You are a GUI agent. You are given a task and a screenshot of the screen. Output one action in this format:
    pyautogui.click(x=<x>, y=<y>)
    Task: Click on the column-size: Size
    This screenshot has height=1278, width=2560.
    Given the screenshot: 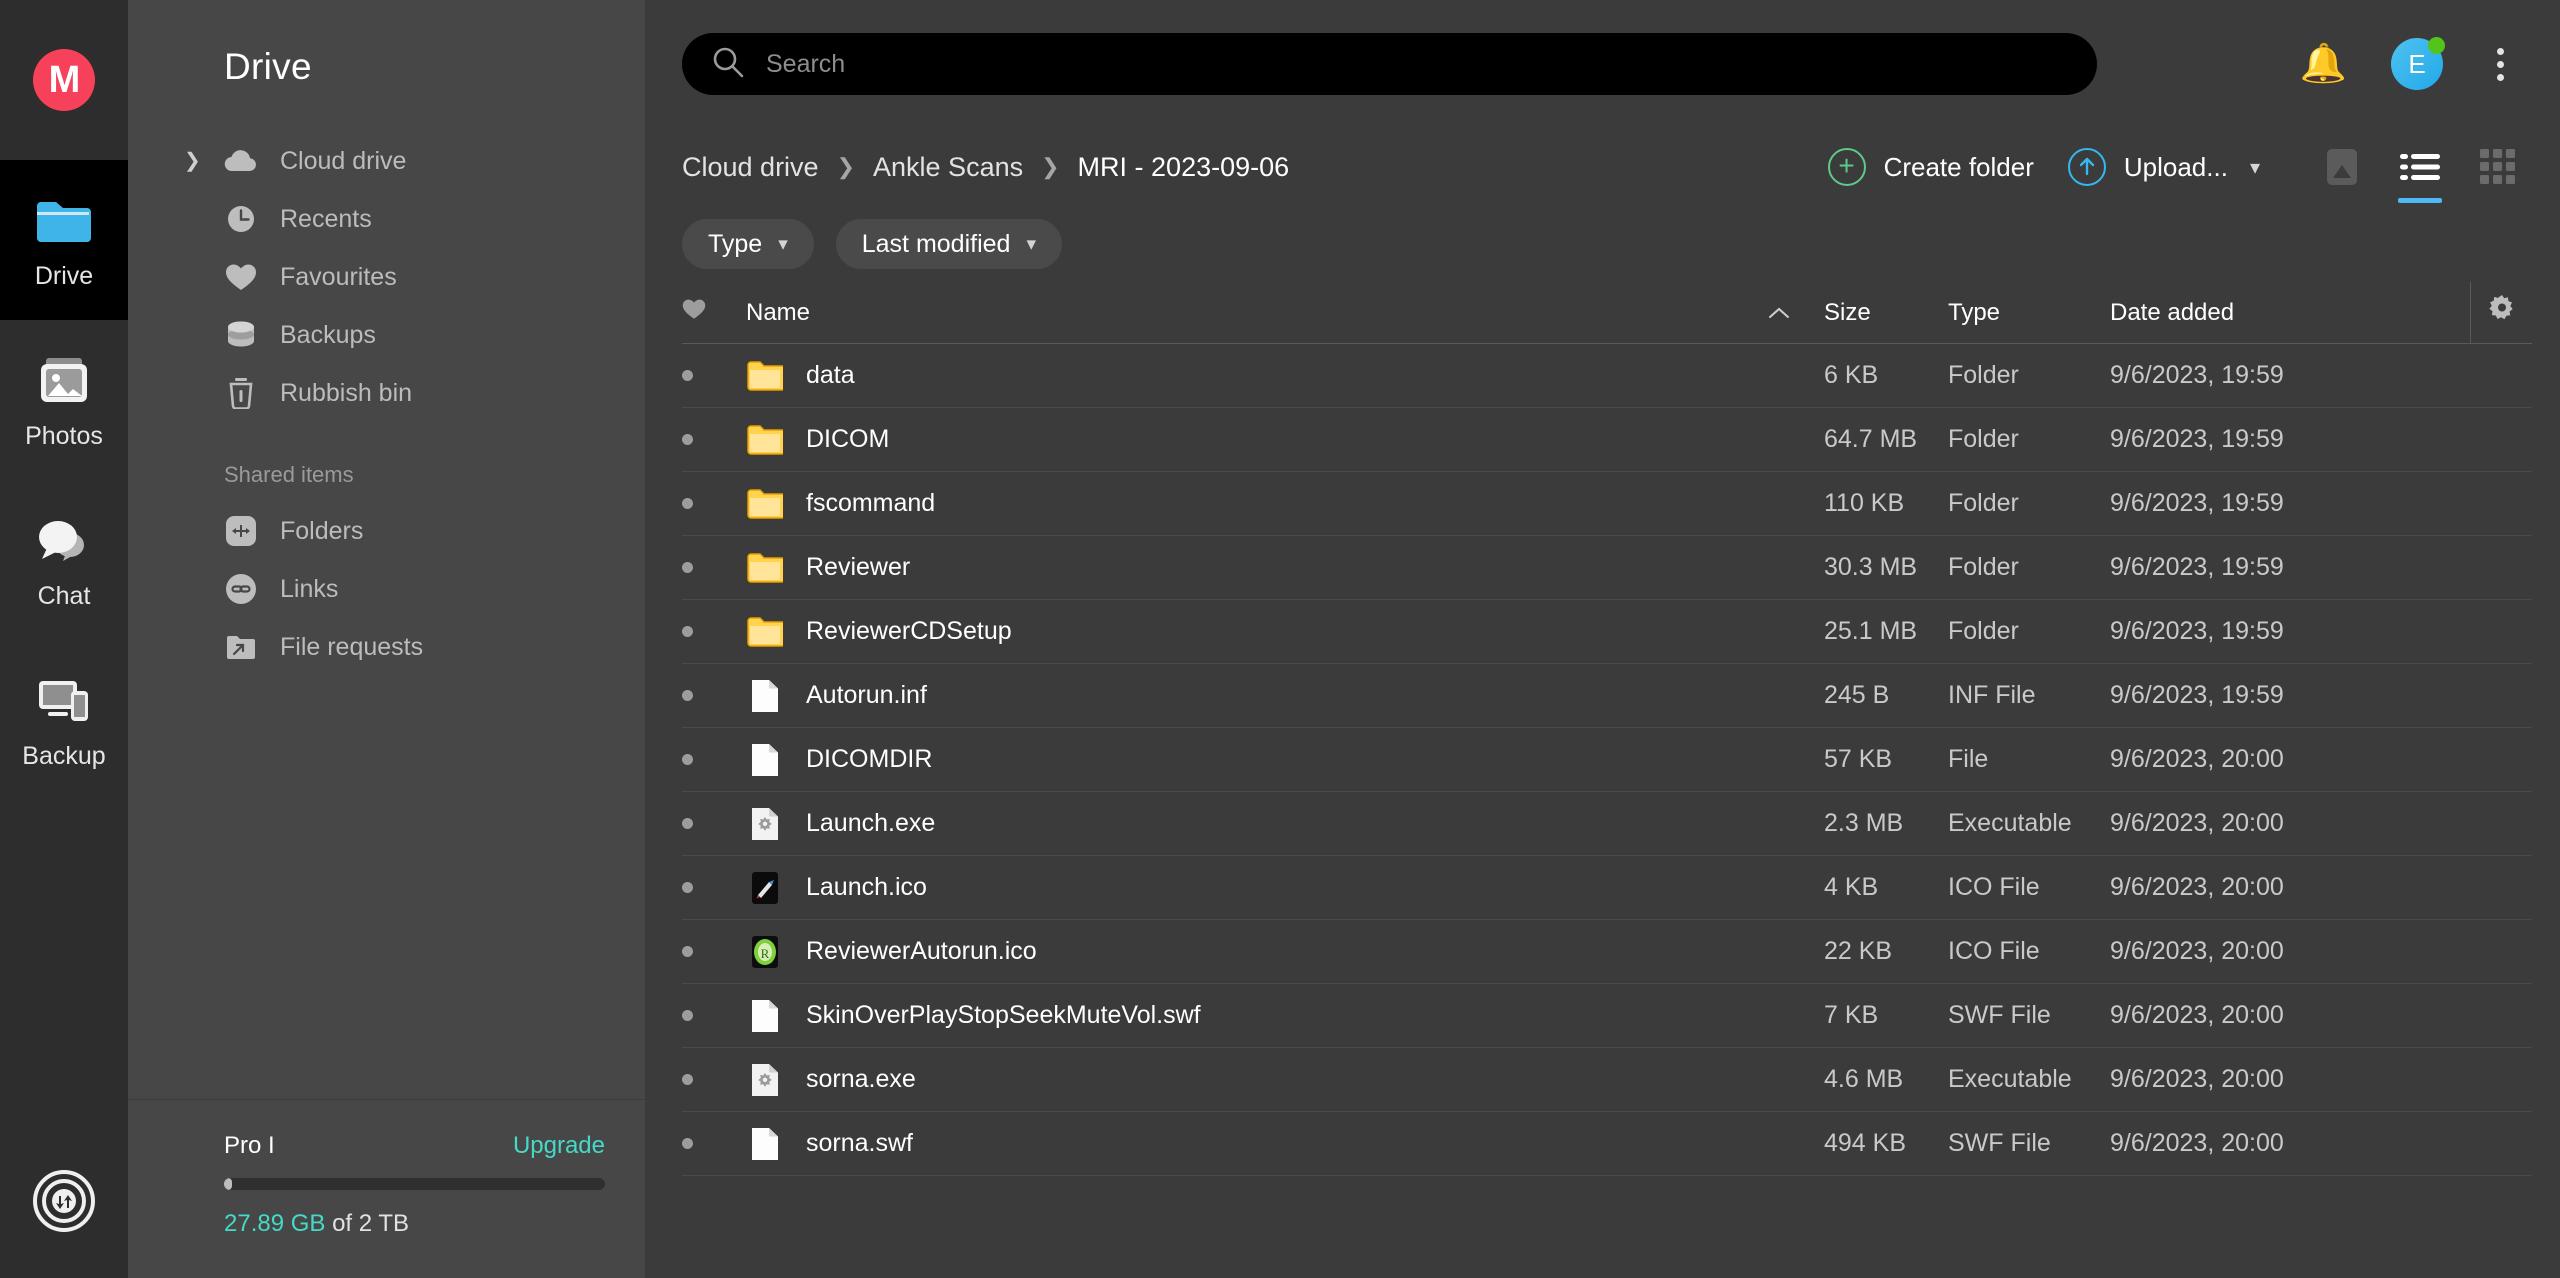 What is the action you would take?
    pyautogui.click(x=1886, y=313)
    